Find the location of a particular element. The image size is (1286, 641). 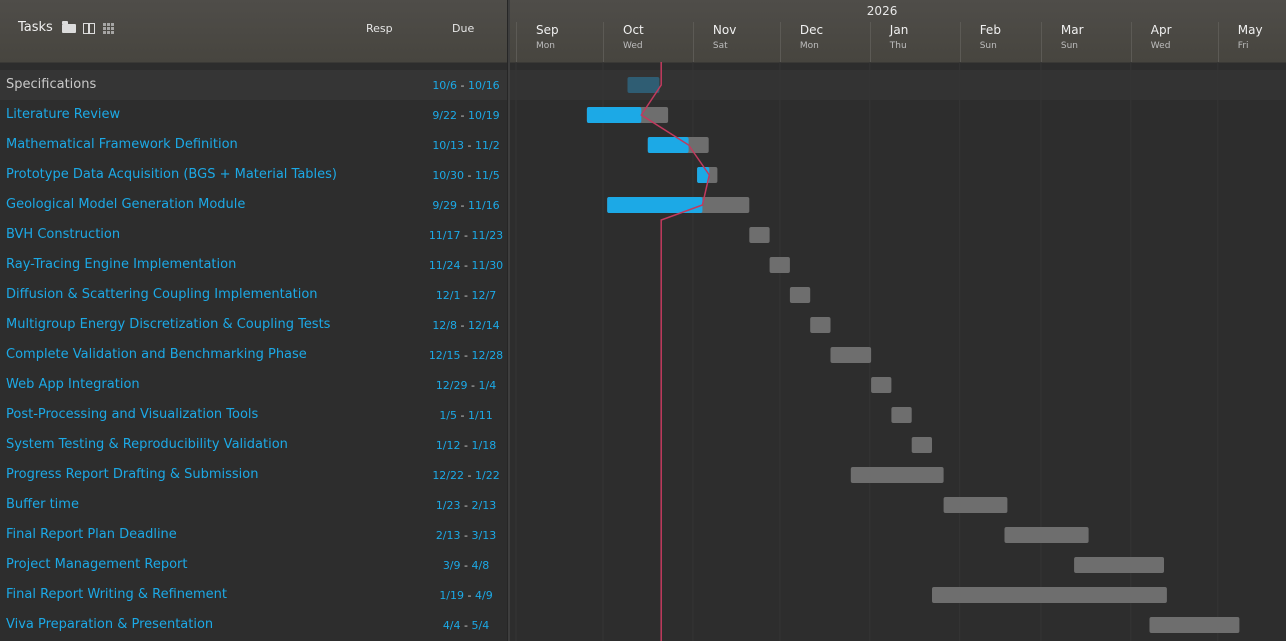

task-end-date: 11/2 is located at coordinates (487, 145).